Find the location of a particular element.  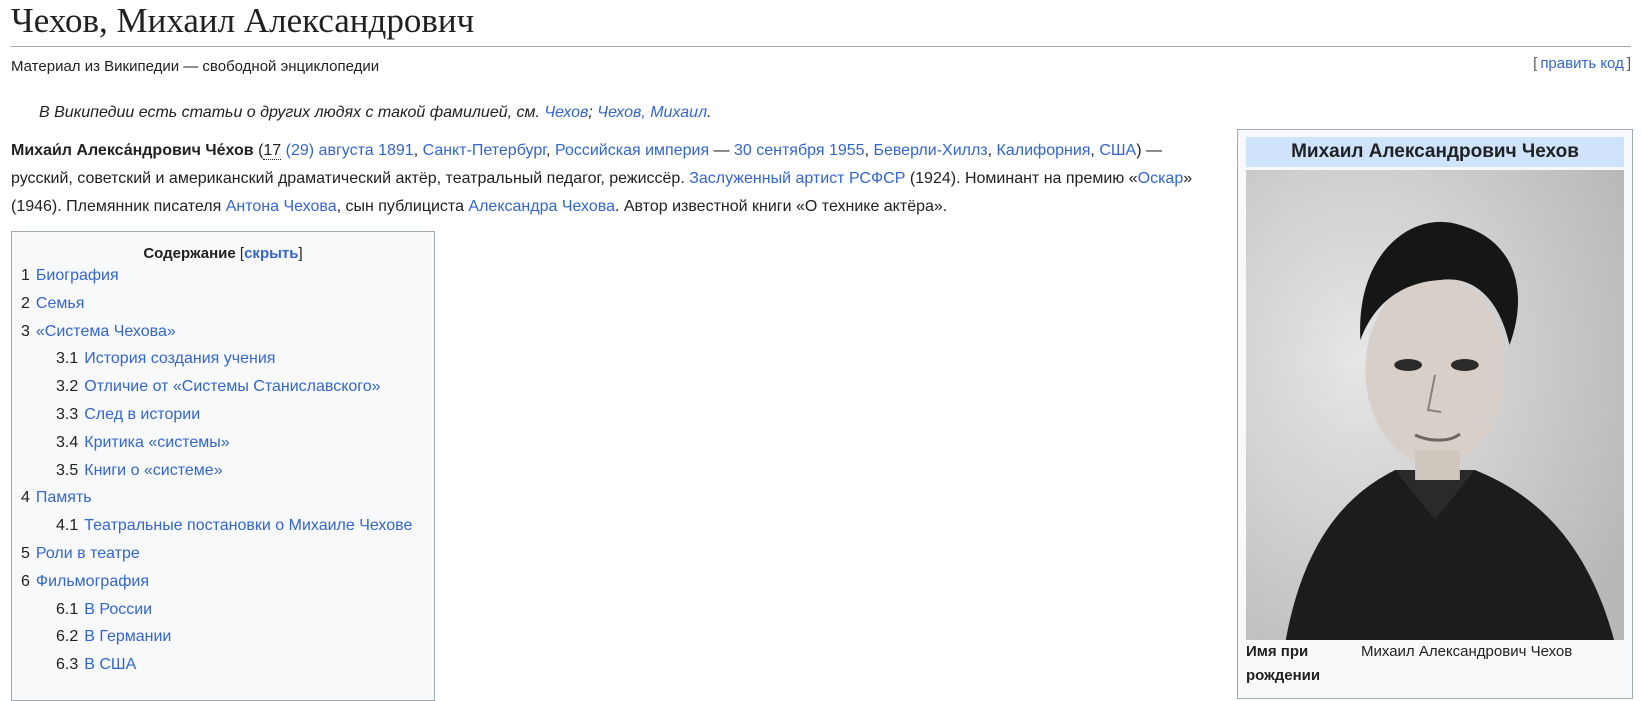

toc-item-link: В Германии is located at coordinates (127, 636).